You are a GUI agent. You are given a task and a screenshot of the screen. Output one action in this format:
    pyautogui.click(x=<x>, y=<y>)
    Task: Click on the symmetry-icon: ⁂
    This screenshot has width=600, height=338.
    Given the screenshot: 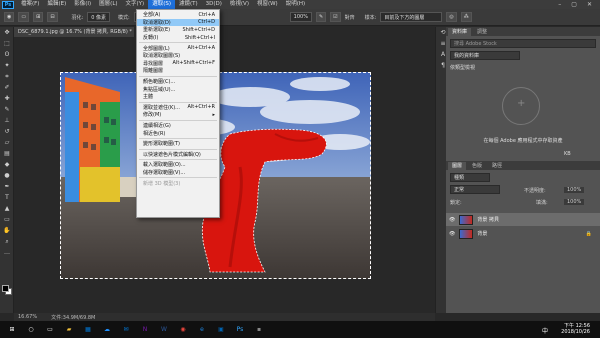 What is the action you would take?
    pyautogui.click(x=466, y=17)
    